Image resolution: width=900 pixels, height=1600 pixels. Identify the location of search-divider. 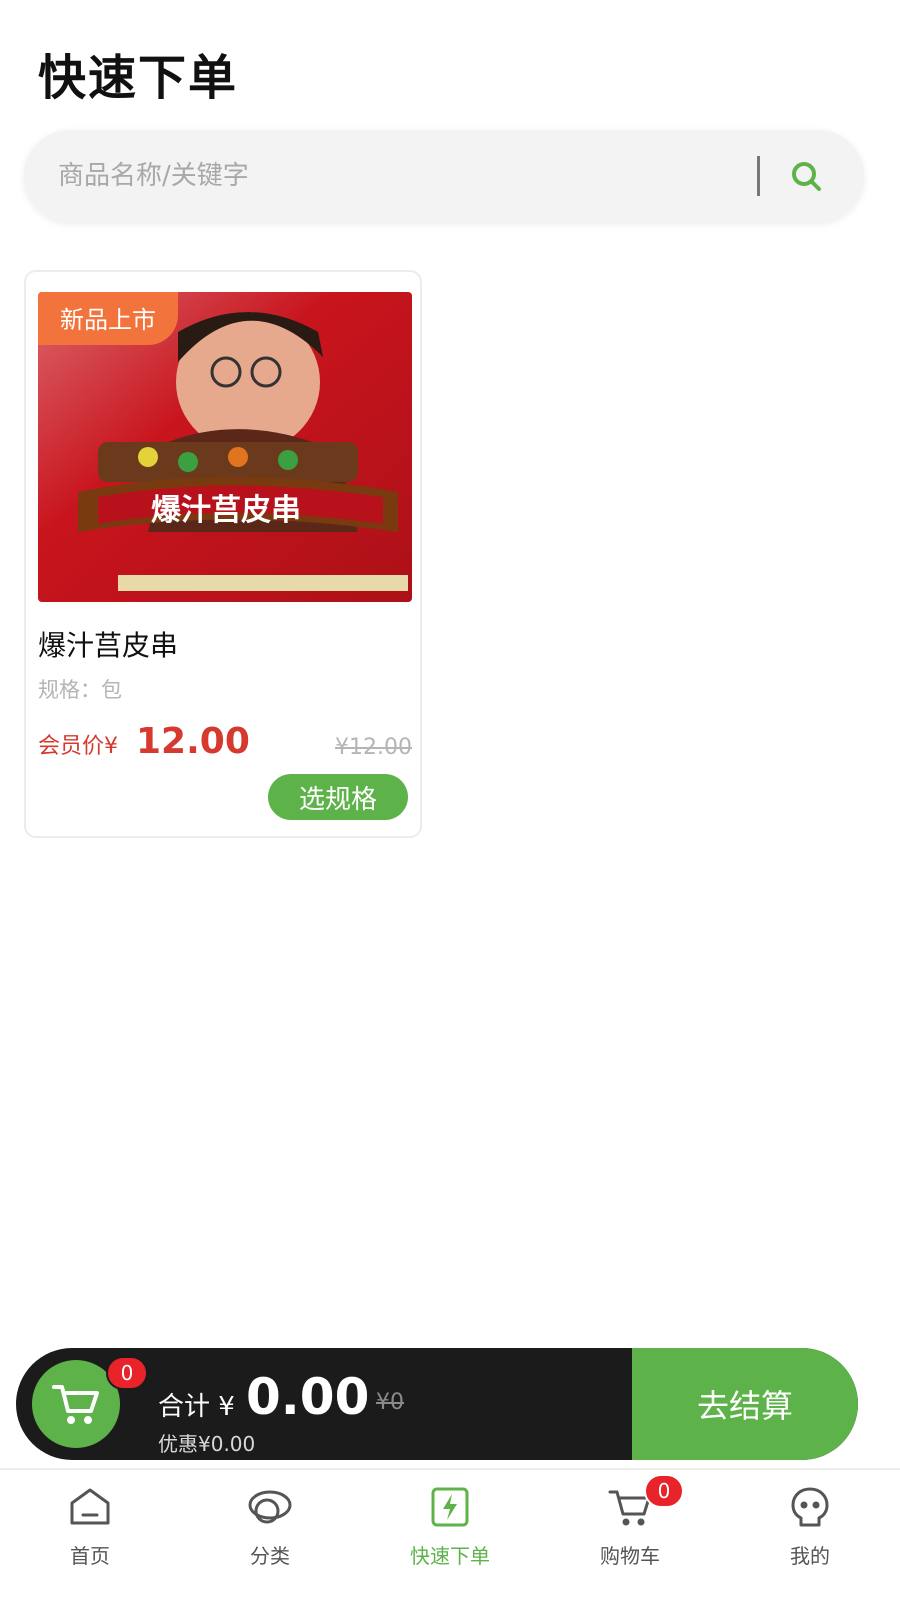
(758, 176).